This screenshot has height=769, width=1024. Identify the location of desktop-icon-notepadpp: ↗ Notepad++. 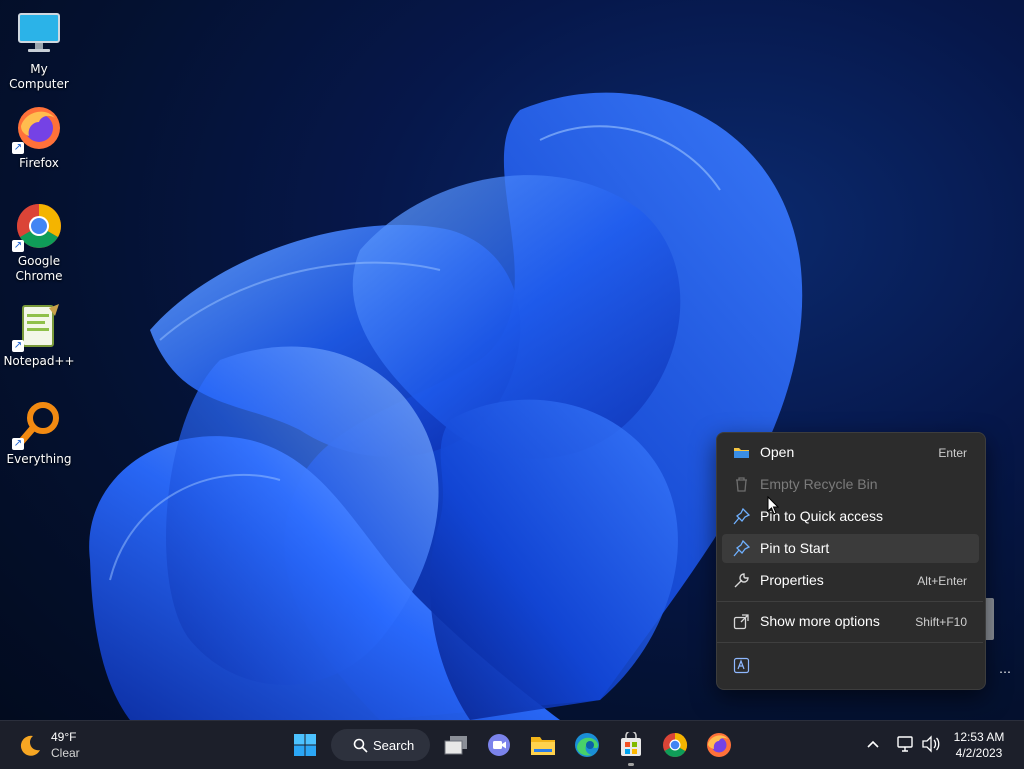
(39, 335).